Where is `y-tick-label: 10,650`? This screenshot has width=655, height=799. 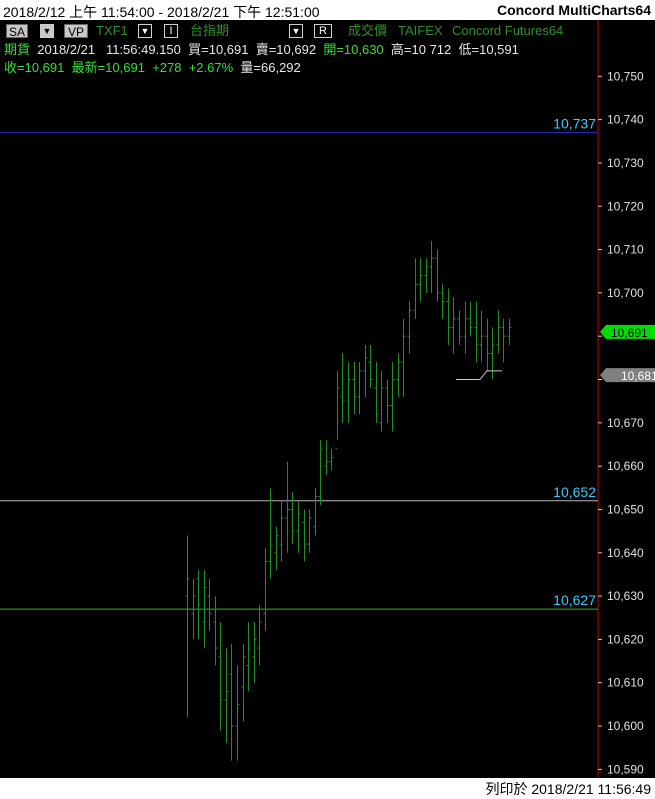 y-tick-label: 10,650 is located at coordinates (625, 509).